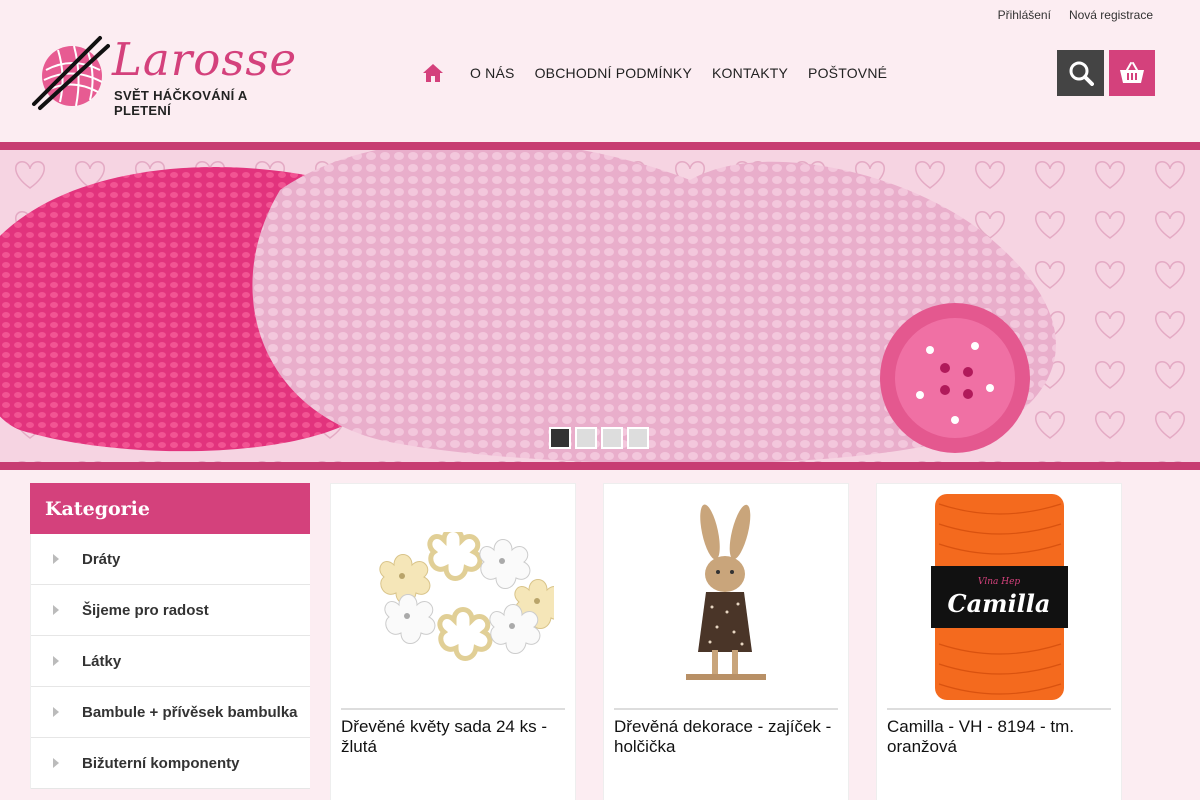 The image size is (1200, 800). I want to click on site-logo: Larosse SVĚT HÁČKOVÁNÍ A PLETENÍ, so click(167, 75).